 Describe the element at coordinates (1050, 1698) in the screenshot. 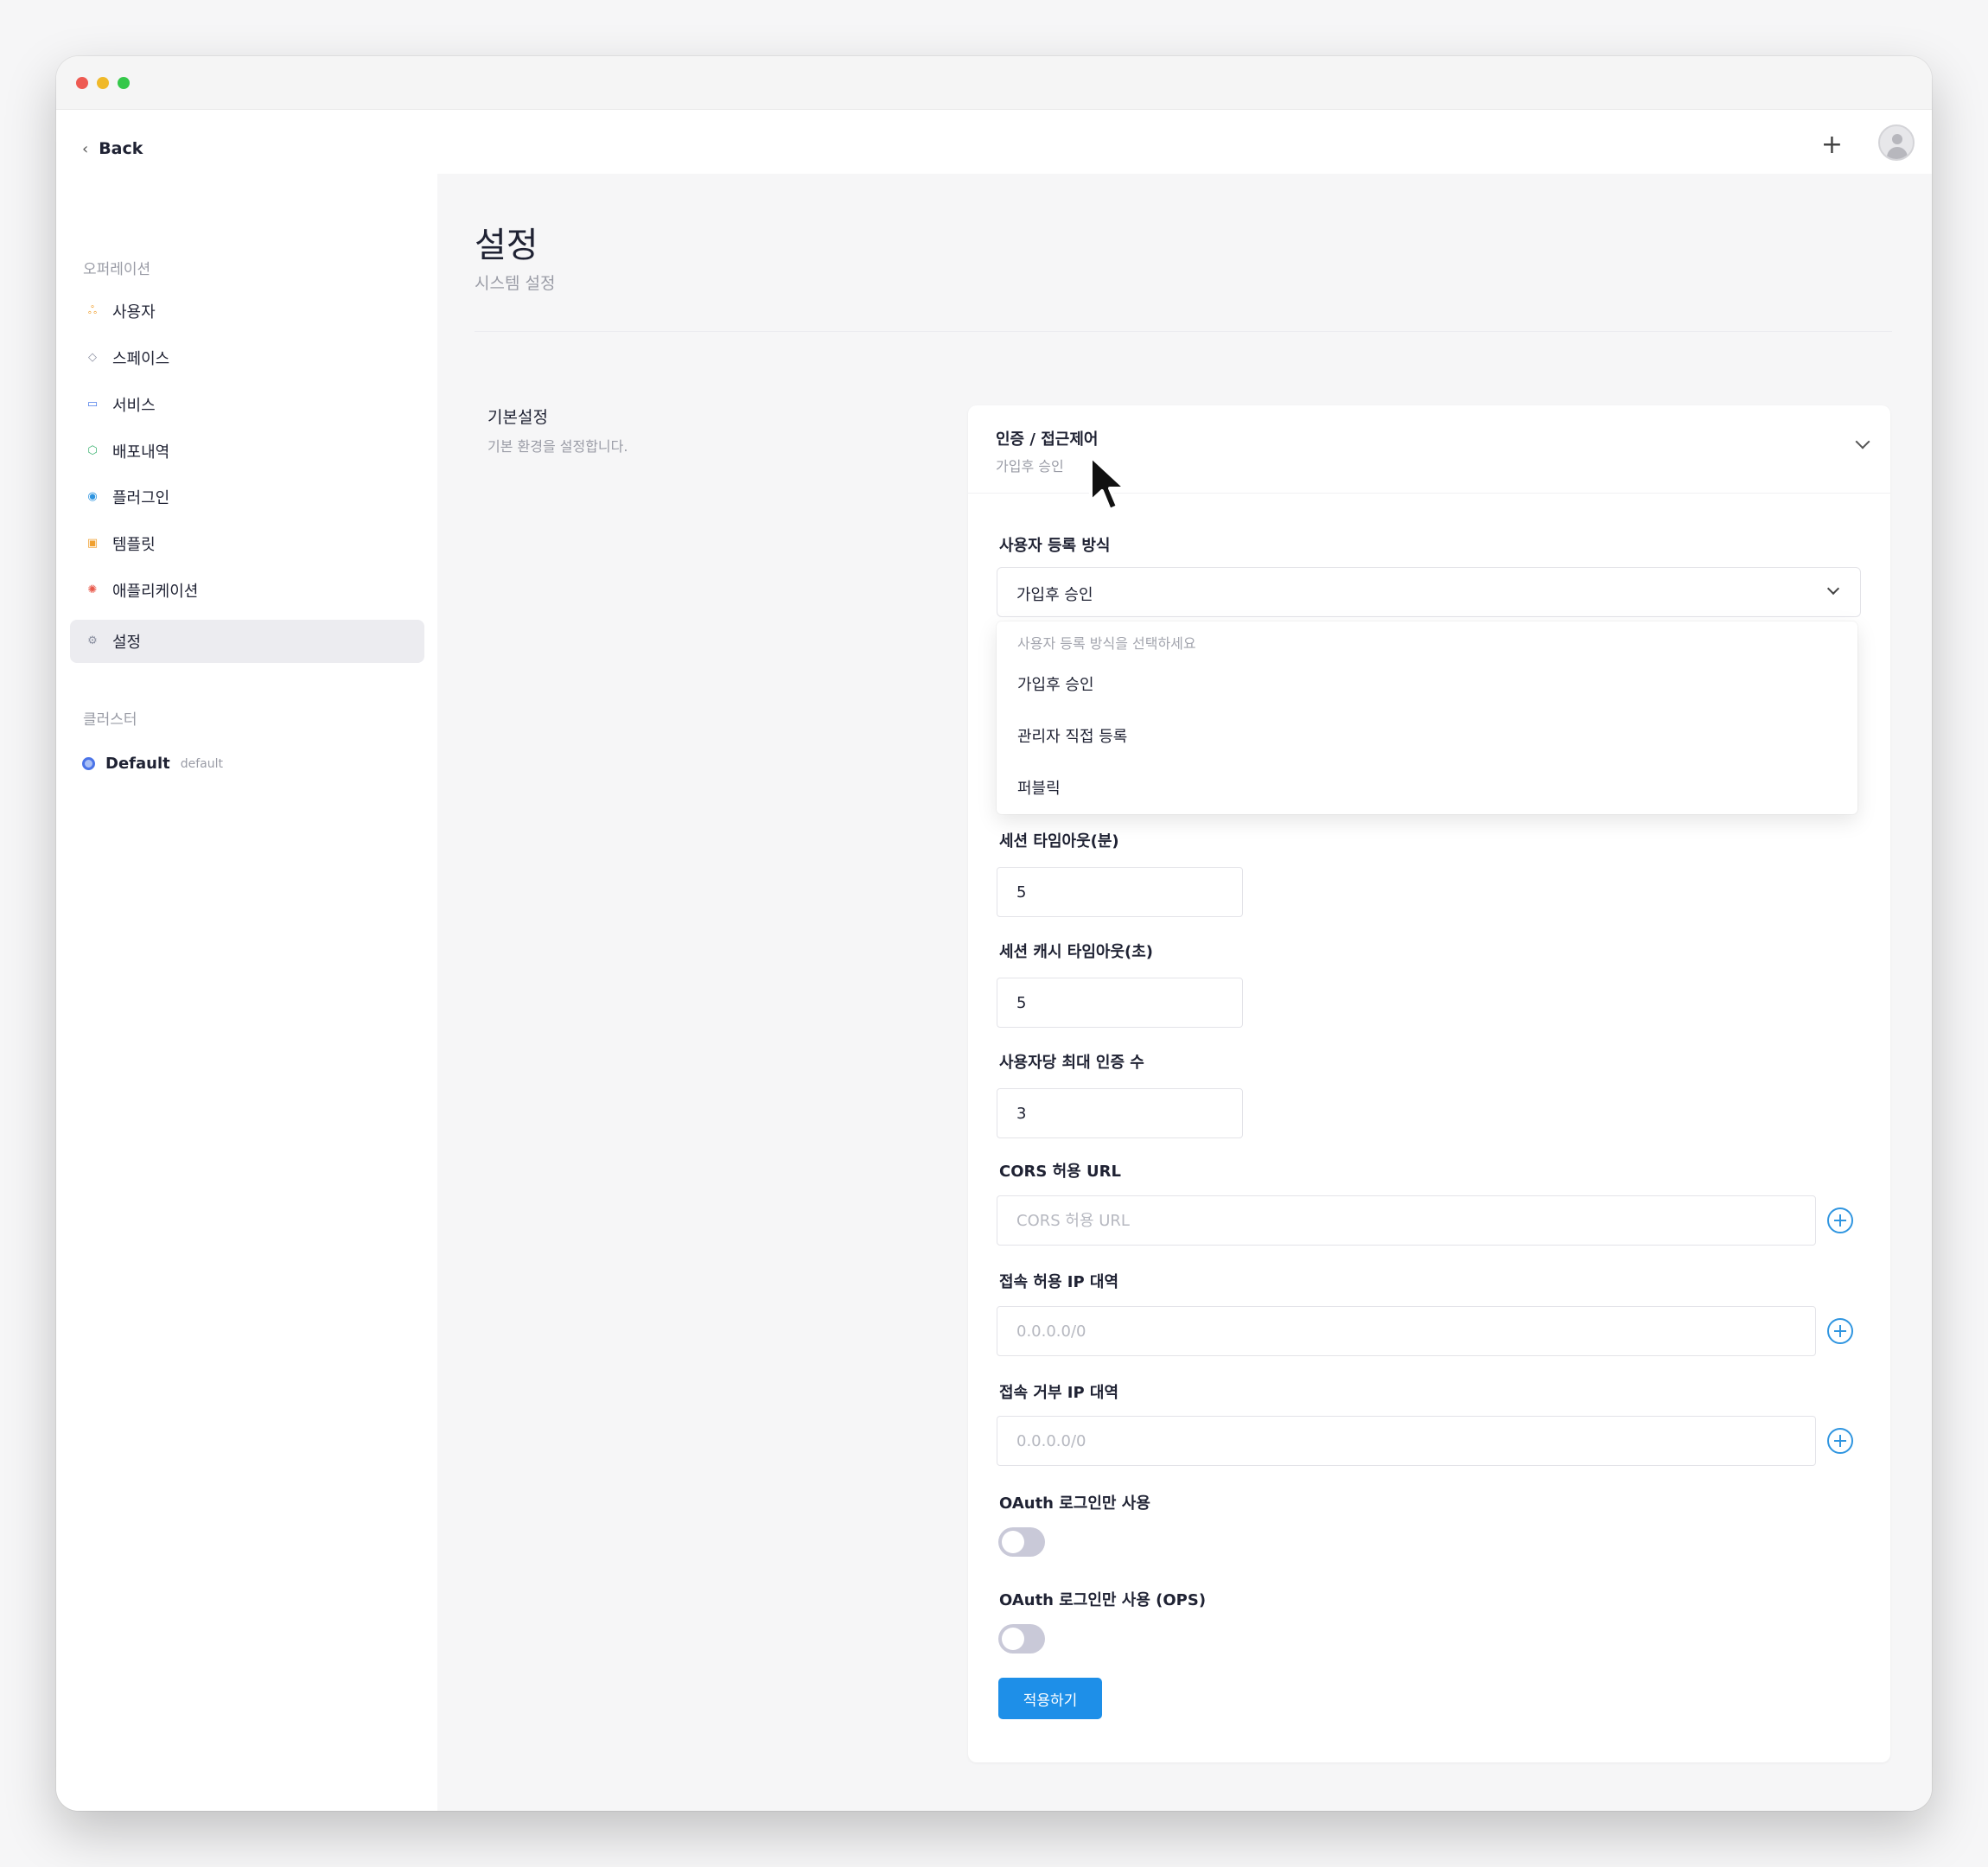

I see `apply-button: 적용하기` at that location.